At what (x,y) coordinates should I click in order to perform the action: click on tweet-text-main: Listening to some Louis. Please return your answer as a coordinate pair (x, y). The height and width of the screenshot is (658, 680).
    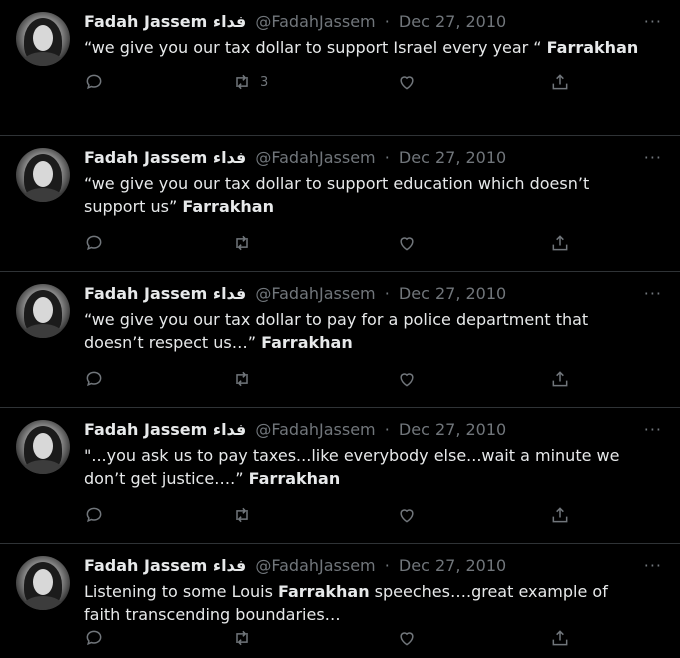
    Looking at the image, I should click on (181, 591).